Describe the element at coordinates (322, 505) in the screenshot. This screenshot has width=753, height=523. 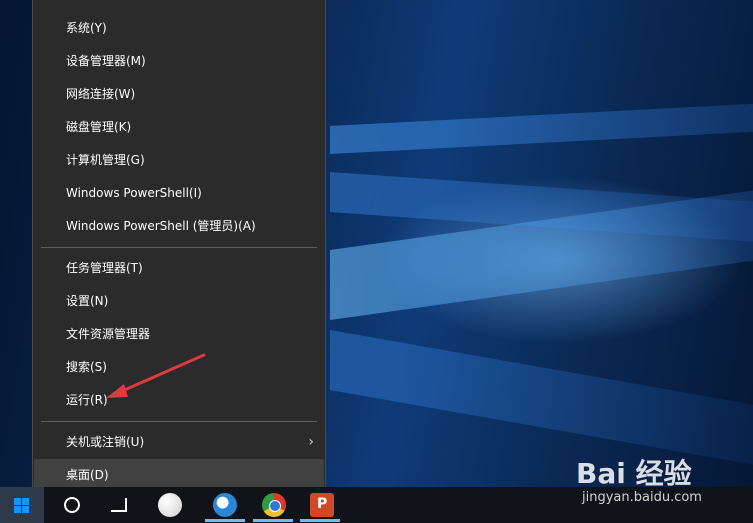
I see `powerpoint-icon` at that location.